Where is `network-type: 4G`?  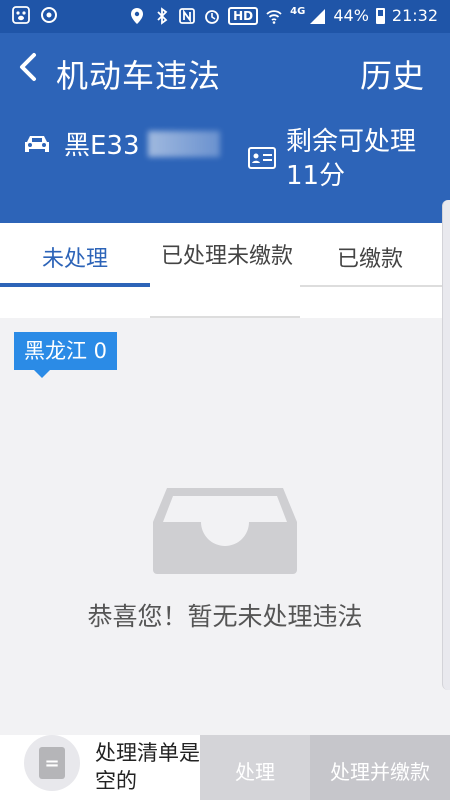
network-type: 4G is located at coordinates (298, 11).